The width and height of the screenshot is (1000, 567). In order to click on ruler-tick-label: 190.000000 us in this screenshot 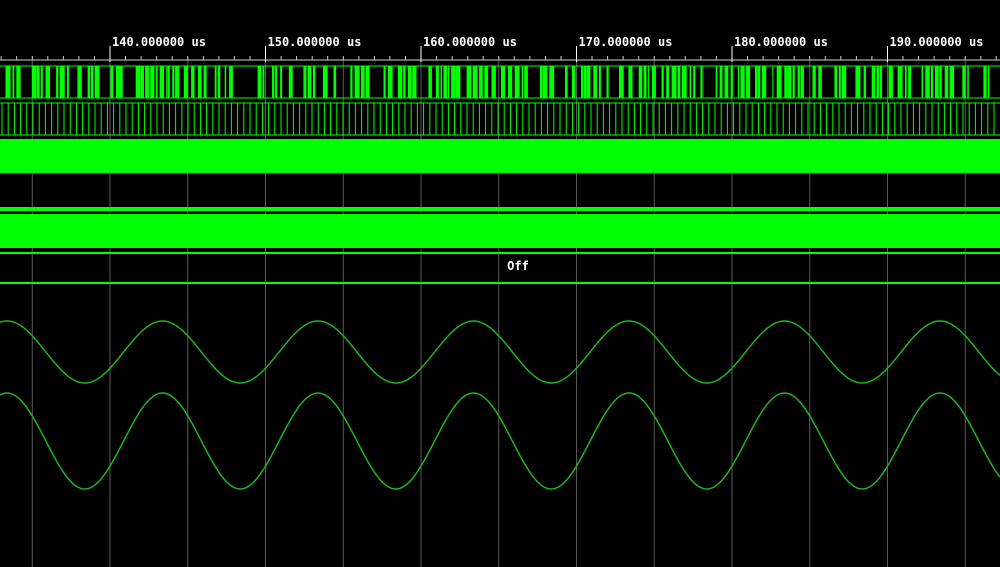, I will do `click(937, 42)`.